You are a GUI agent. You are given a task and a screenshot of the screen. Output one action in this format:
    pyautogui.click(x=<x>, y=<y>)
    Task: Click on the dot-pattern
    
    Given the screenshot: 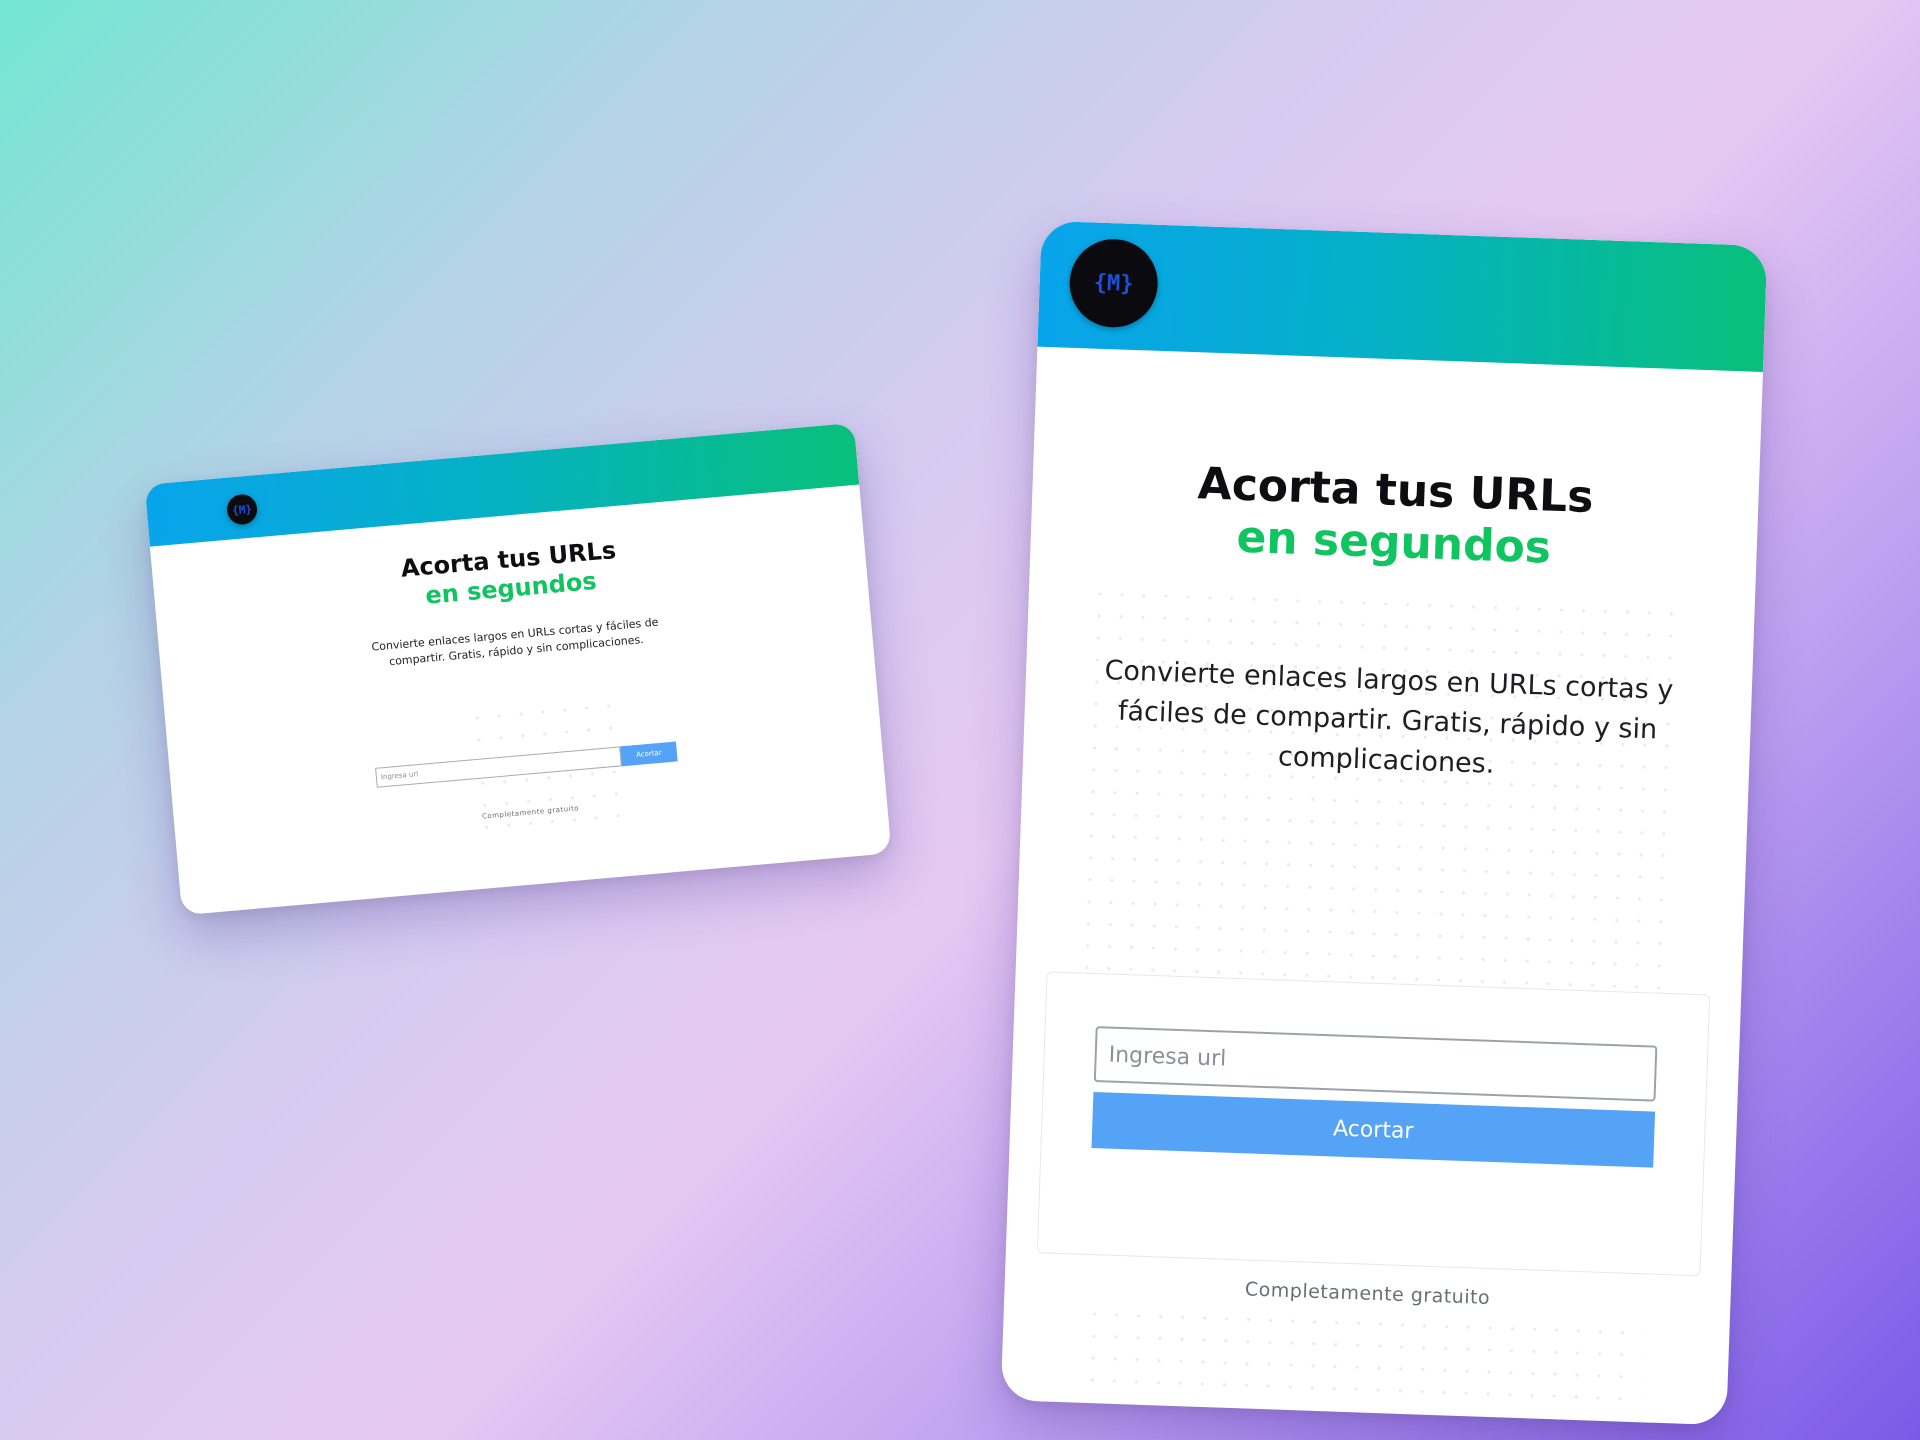 What is the action you would take?
    pyautogui.click(x=1362, y=1357)
    